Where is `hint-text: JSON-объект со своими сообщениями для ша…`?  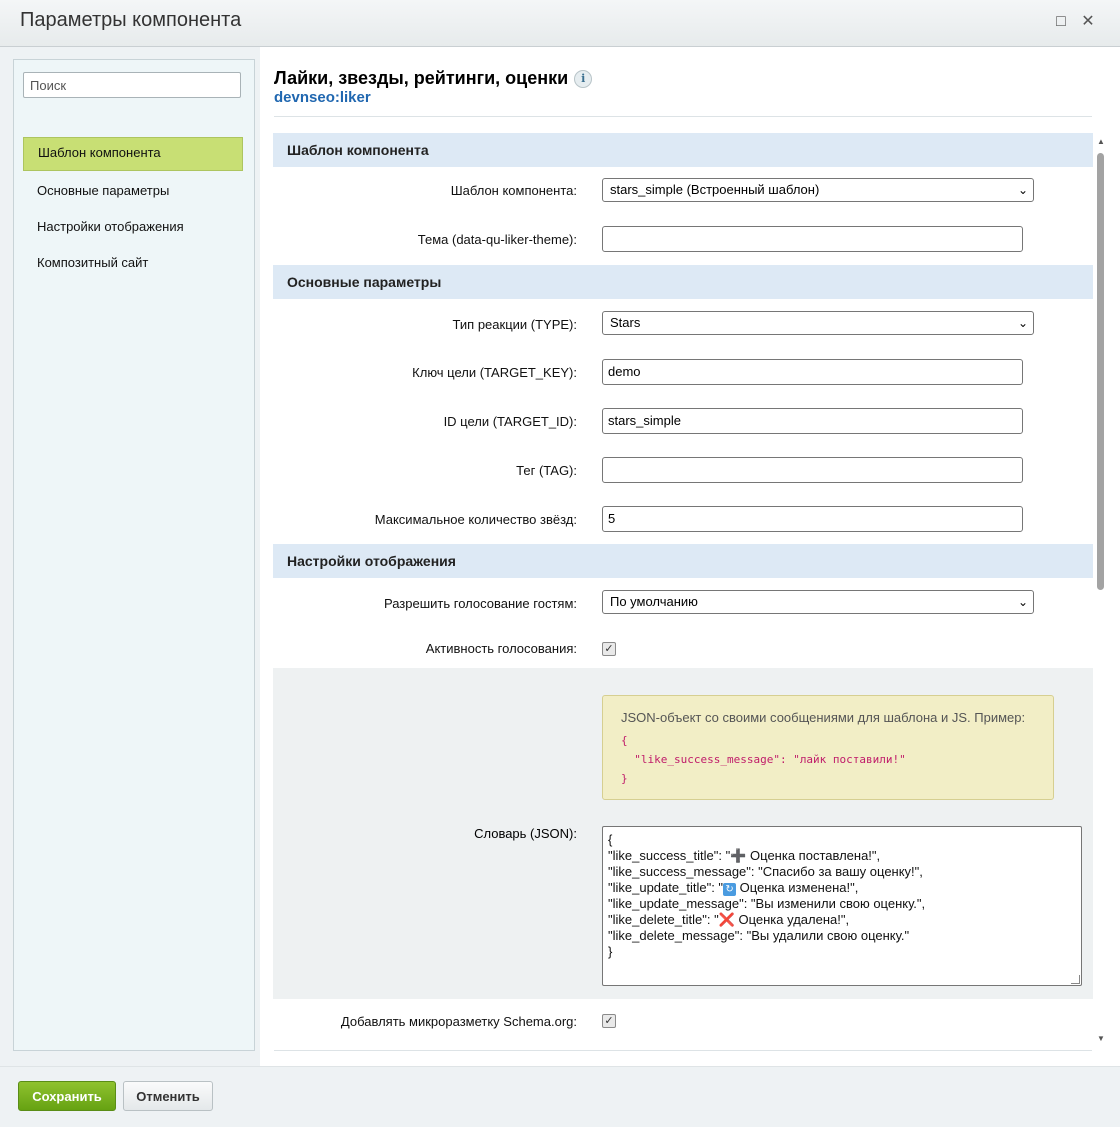 hint-text: JSON-объект со своими сообщениями для ша… is located at coordinates (823, 717).